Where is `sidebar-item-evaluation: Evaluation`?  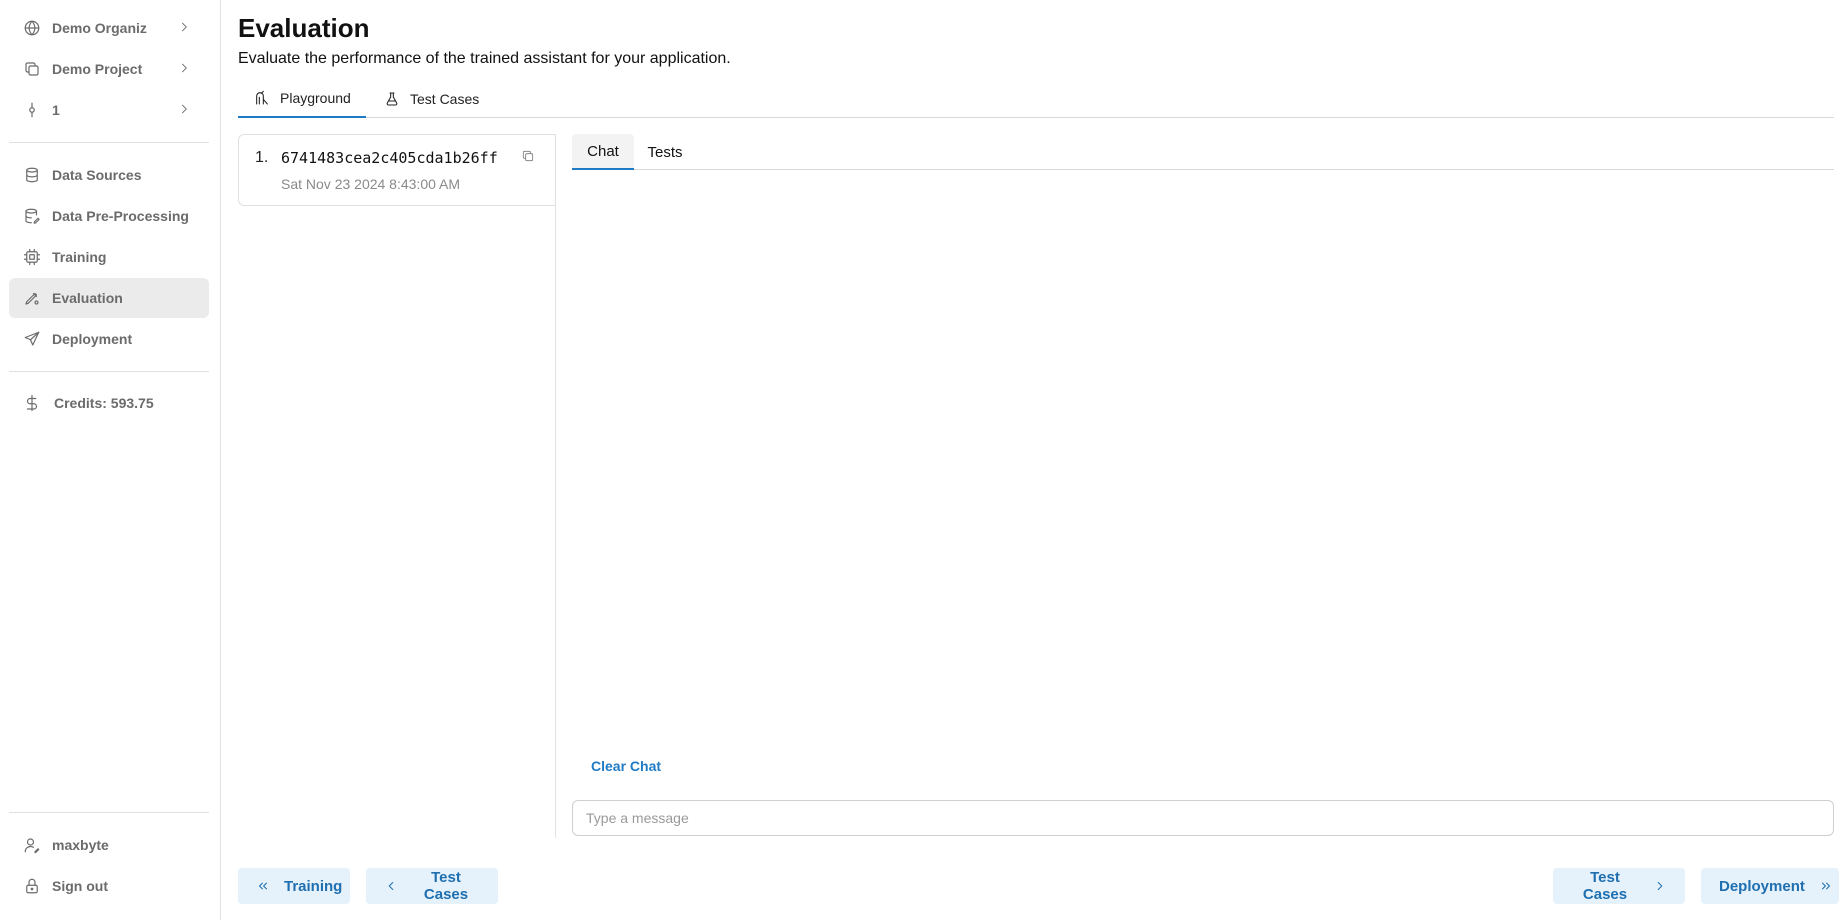 sidebar-item-evaluation: Evaluation is located at coordinates (109, 298).